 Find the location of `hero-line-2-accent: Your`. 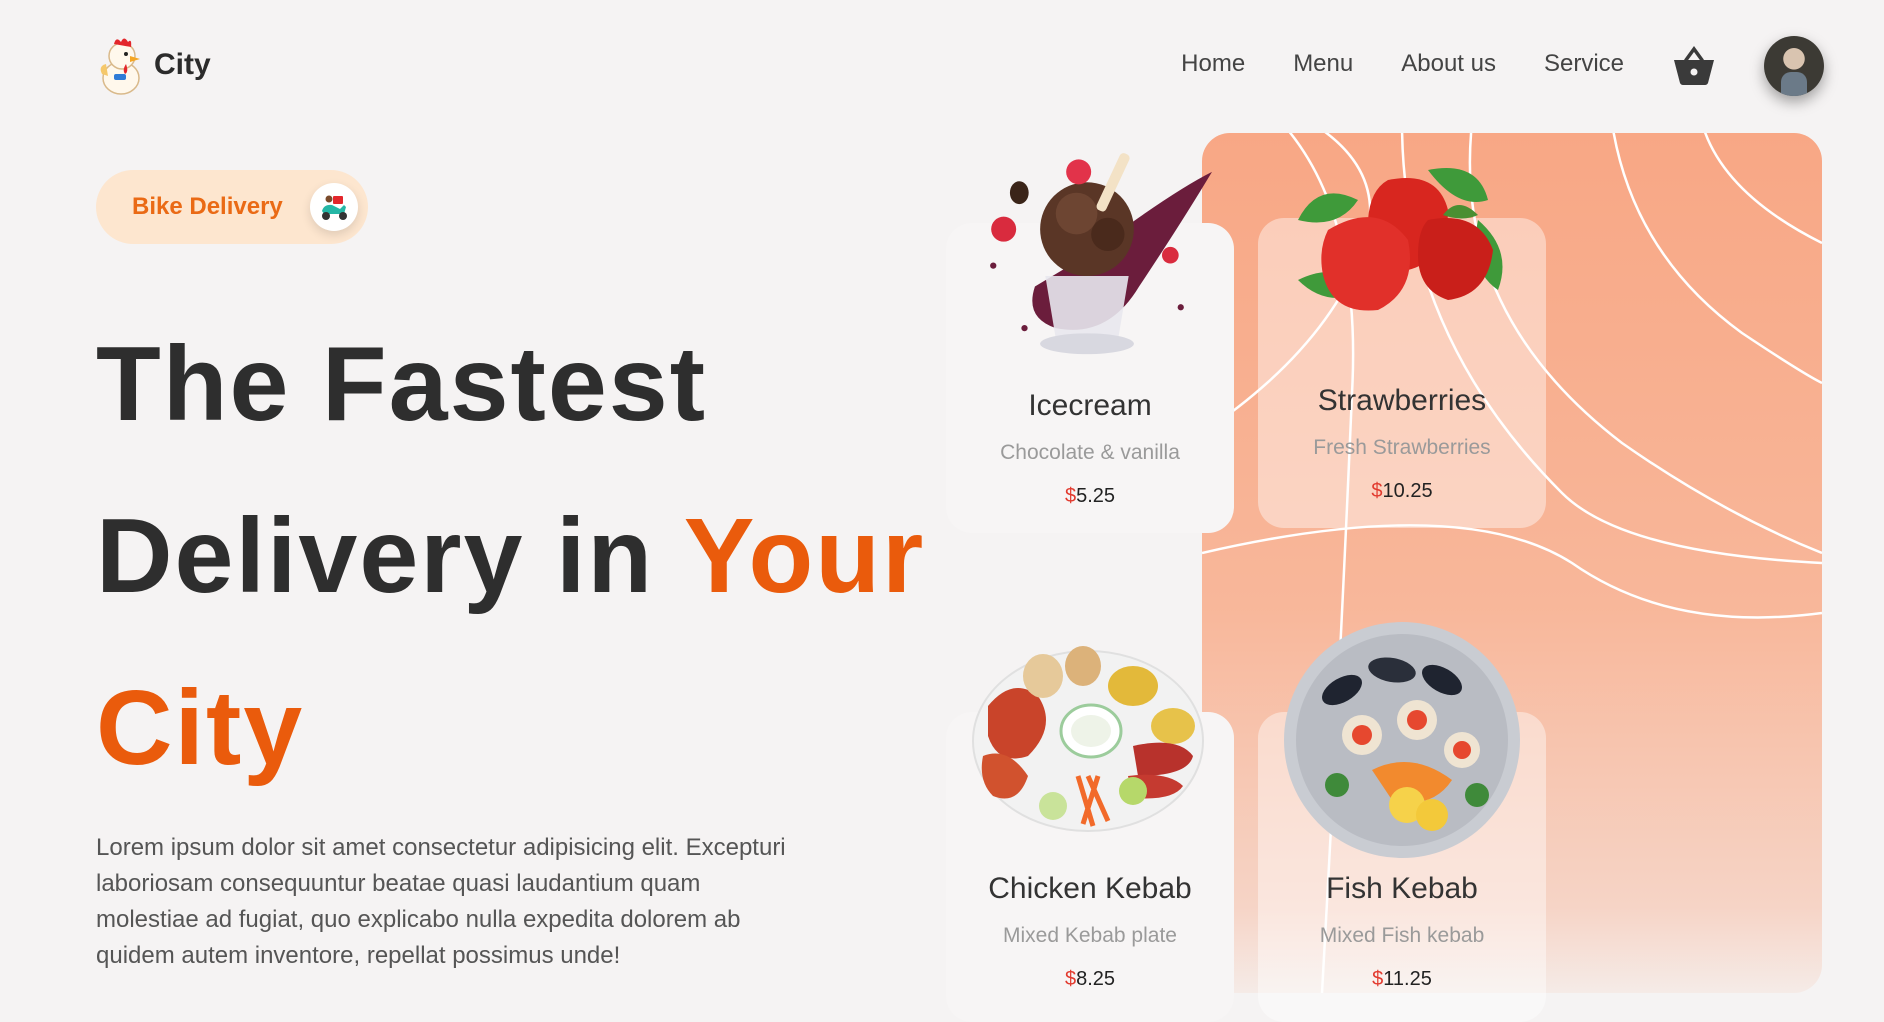

hero-line-2-accent: Your is located at coordinates (804, 556).